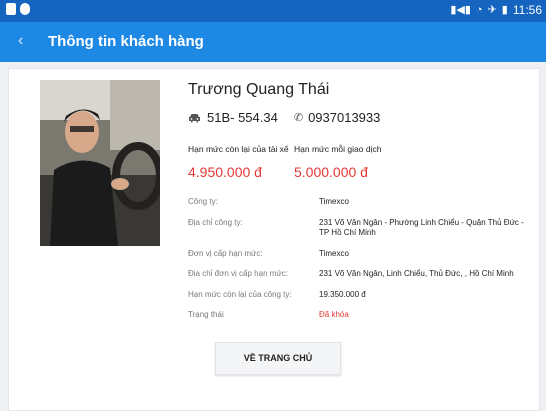 The width and height of the screenshot is (546, 411). I want to click on chevron-left-icon: ‹, so click(20, 41).